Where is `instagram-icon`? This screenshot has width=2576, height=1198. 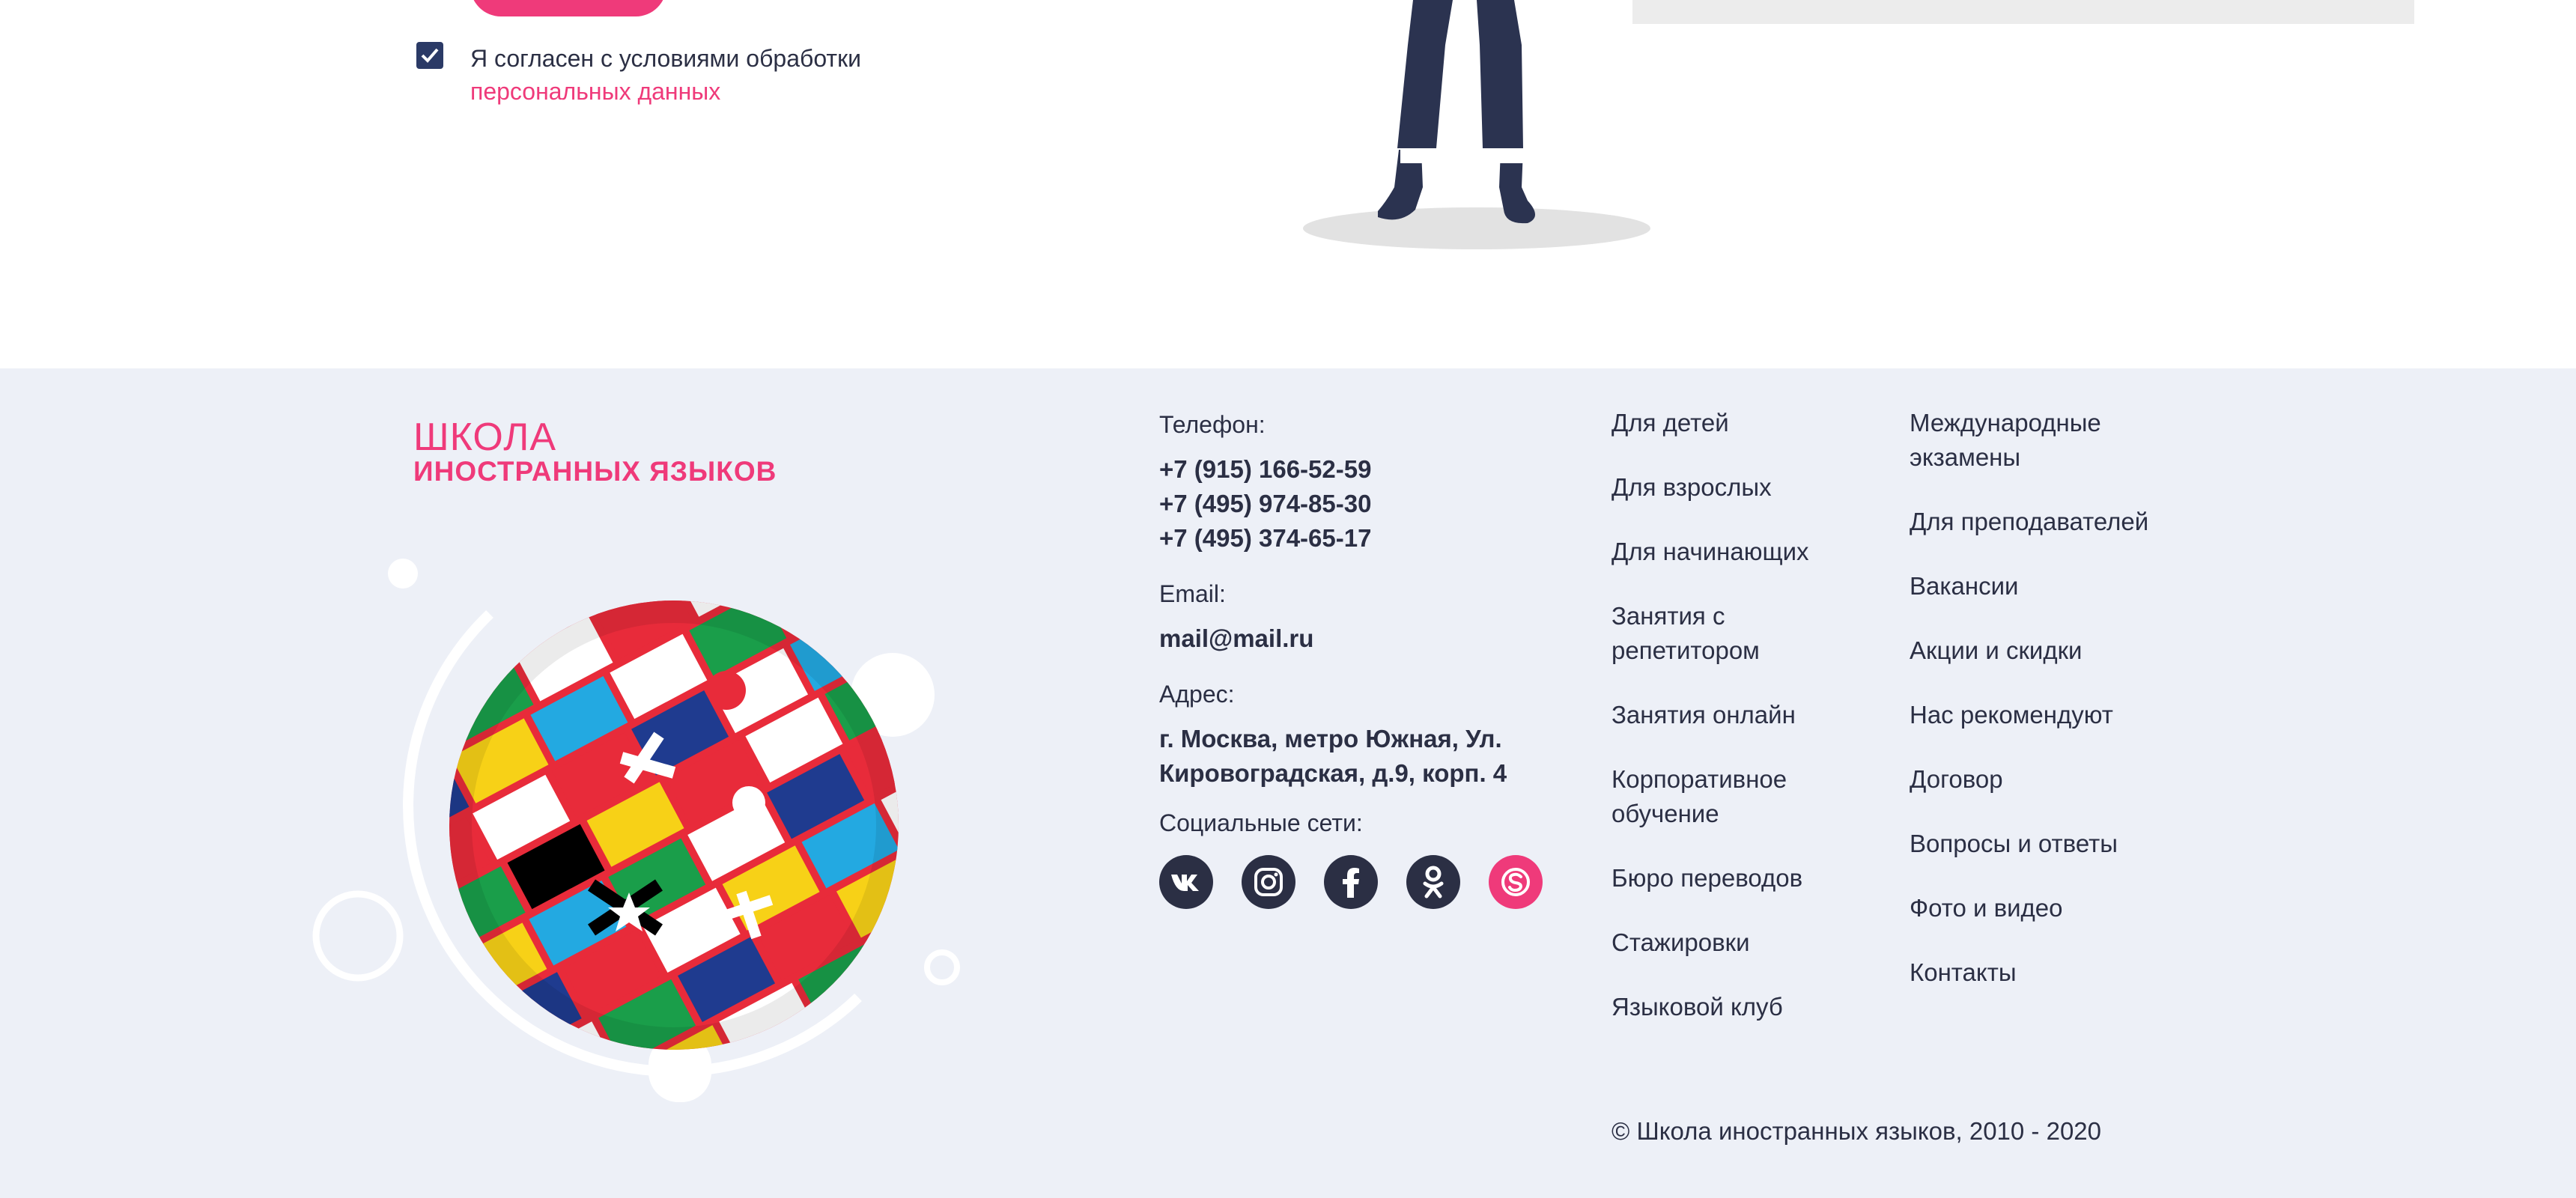 instagram-icon is located at coordinates (1268, 882).